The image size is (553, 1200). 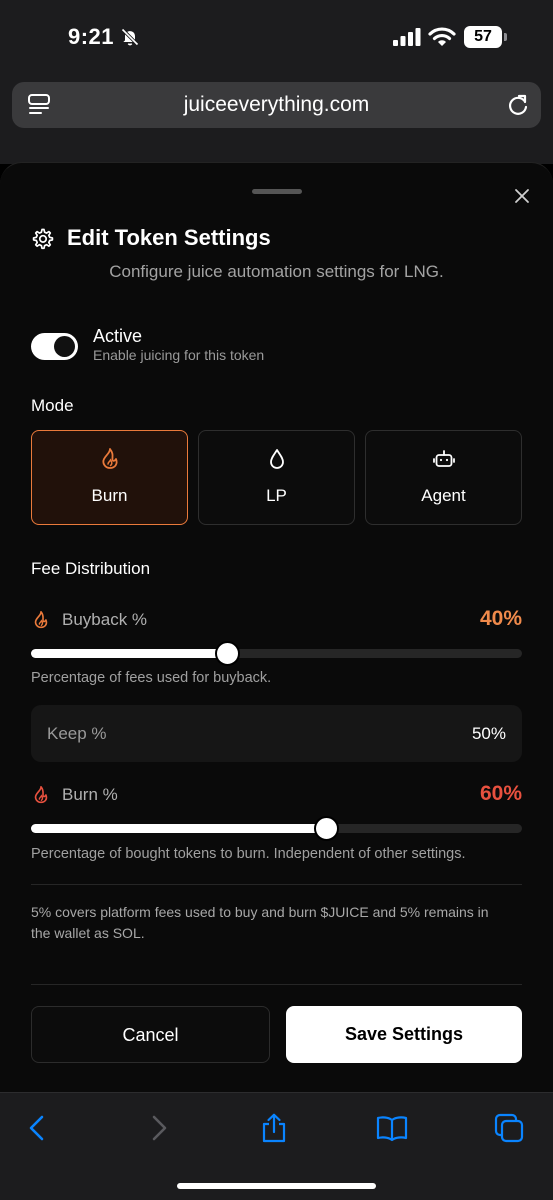 What do you see at coordinates (276, 477) in the screenshot?
I see `mode-lp-button: LP` at bounding box center [276, 477].